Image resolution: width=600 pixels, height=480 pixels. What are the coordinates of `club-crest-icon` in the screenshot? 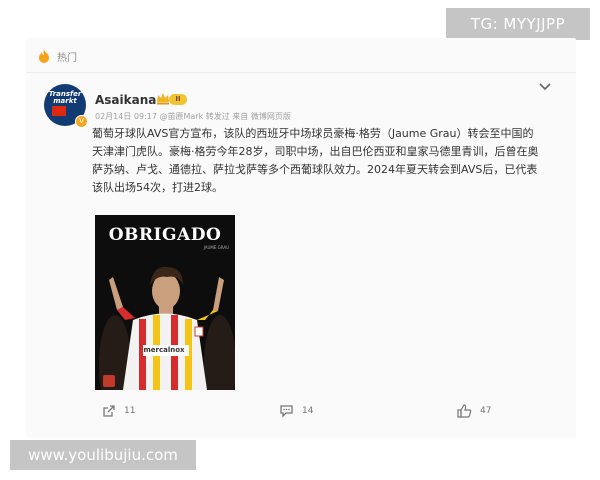 It's located at (109, 381).